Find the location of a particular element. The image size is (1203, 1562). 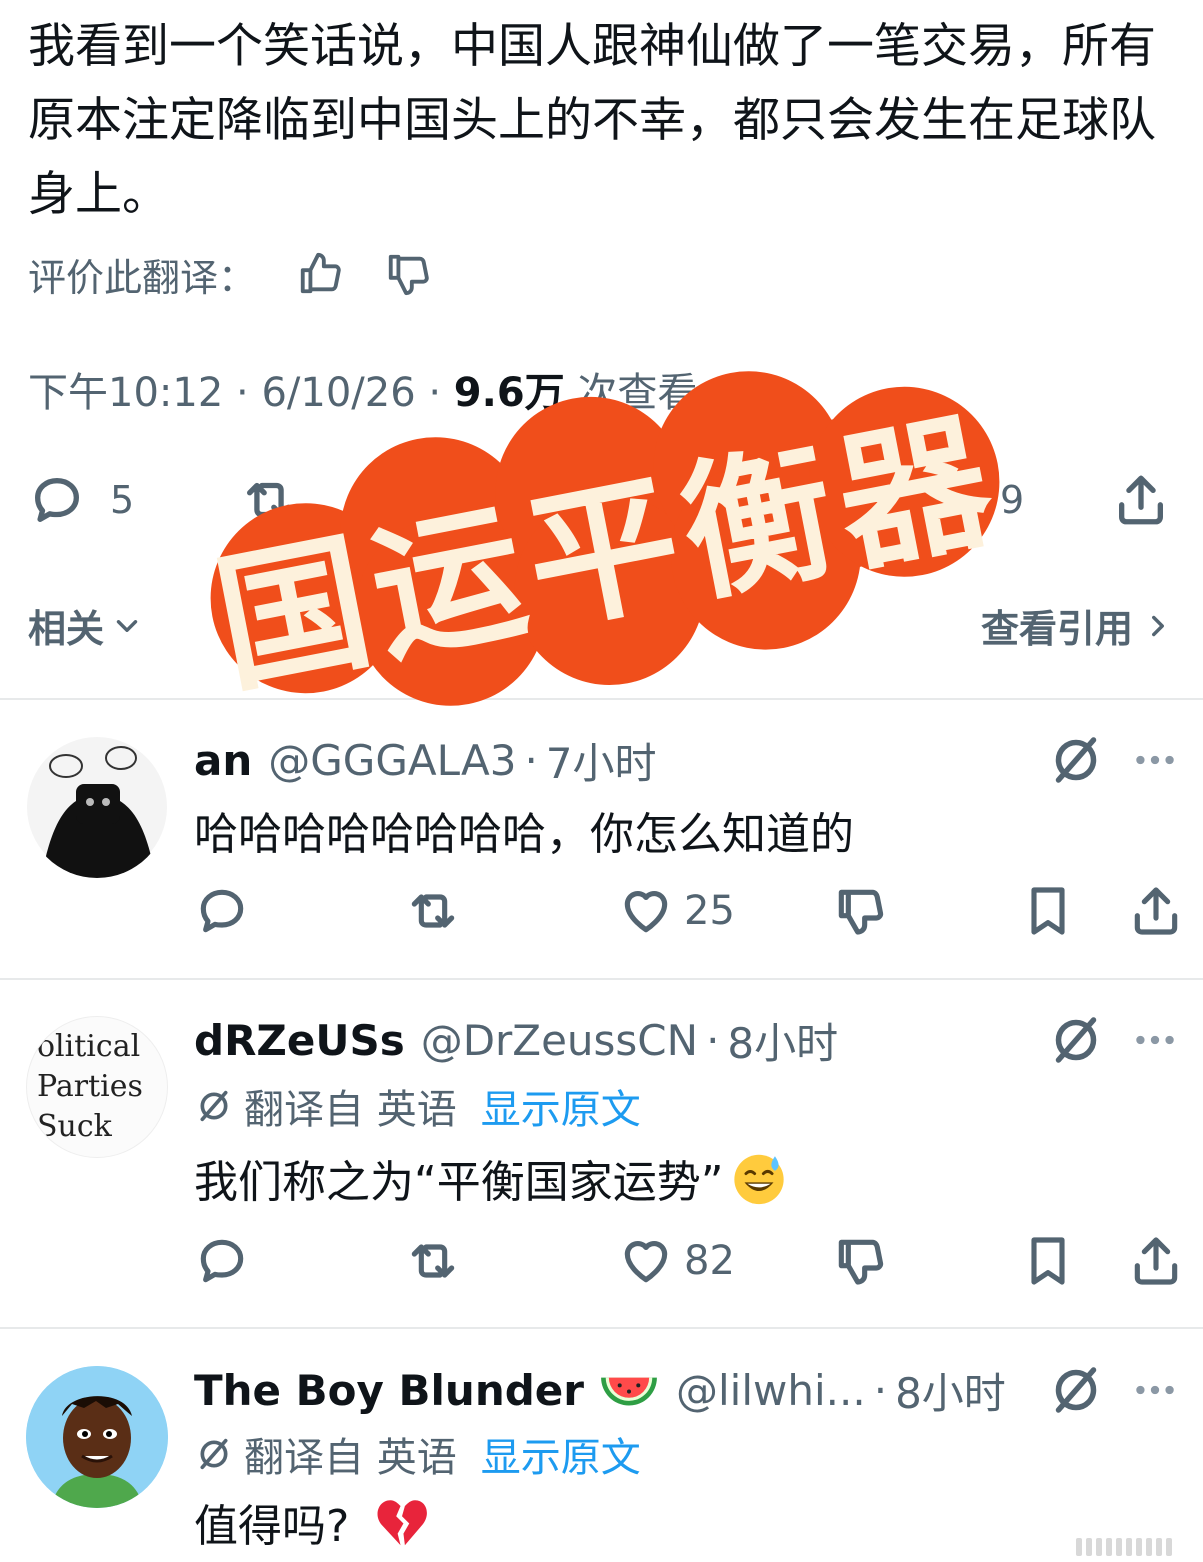

reply-actions: 25 is located at coordinates (601, 911).